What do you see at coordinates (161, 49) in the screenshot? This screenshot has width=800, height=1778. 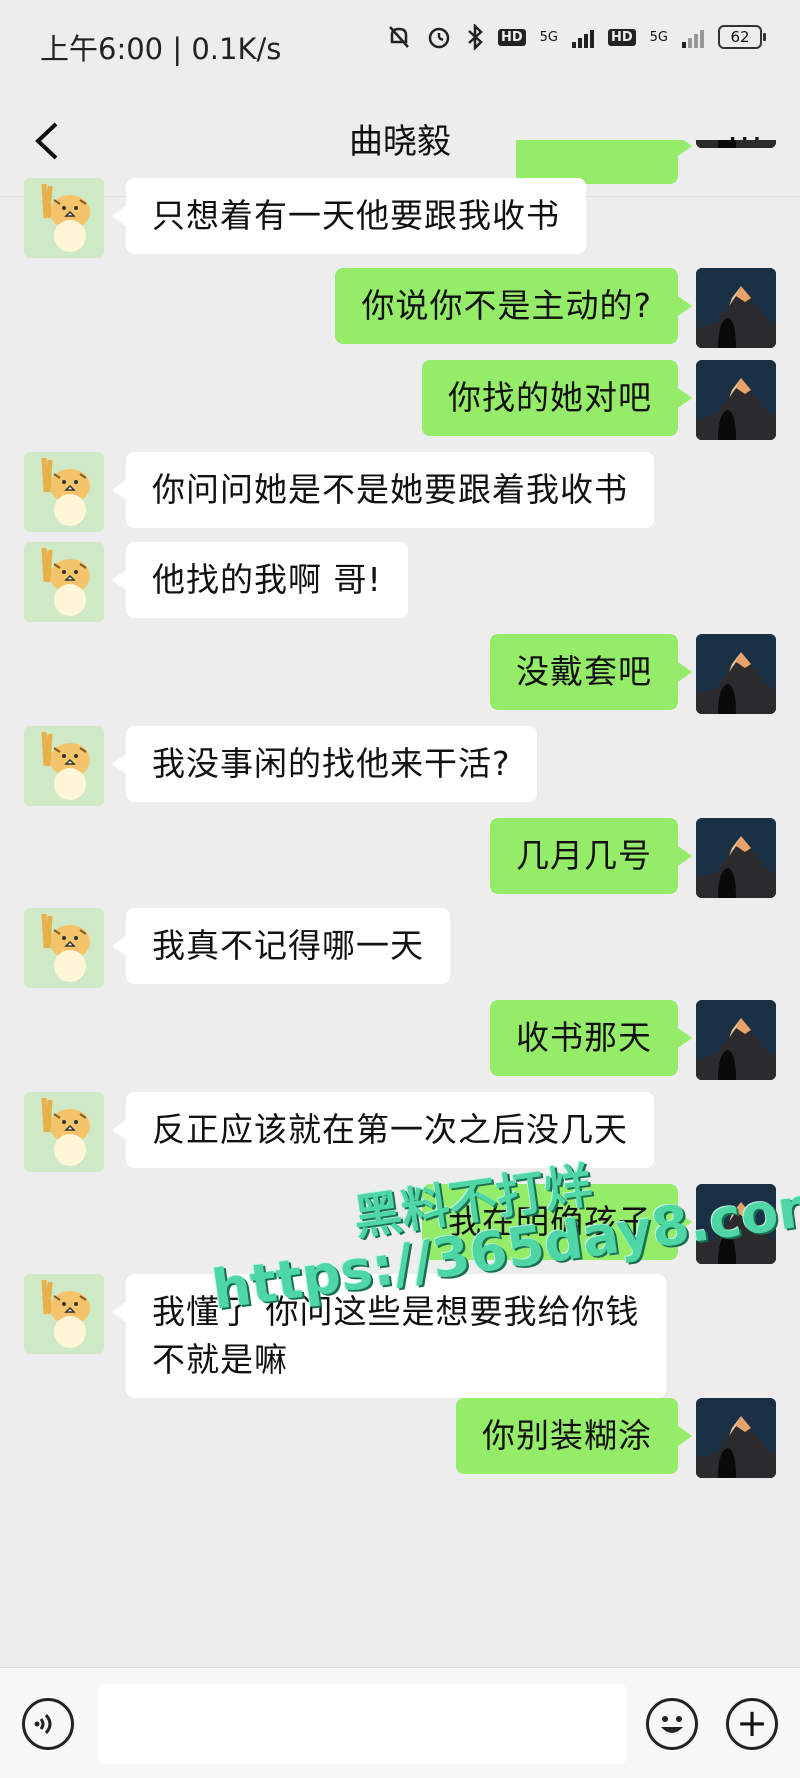 I see `status-time: 上午6:00 | 0.1K/s` at bounding box center [161, 49].